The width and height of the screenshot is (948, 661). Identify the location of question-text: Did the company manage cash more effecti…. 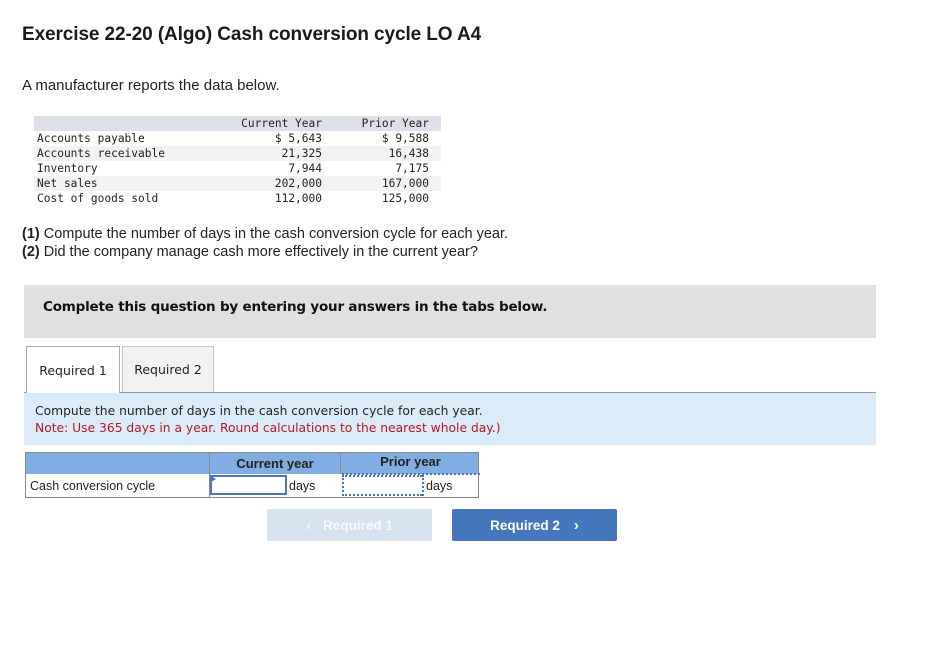
(258, 252).